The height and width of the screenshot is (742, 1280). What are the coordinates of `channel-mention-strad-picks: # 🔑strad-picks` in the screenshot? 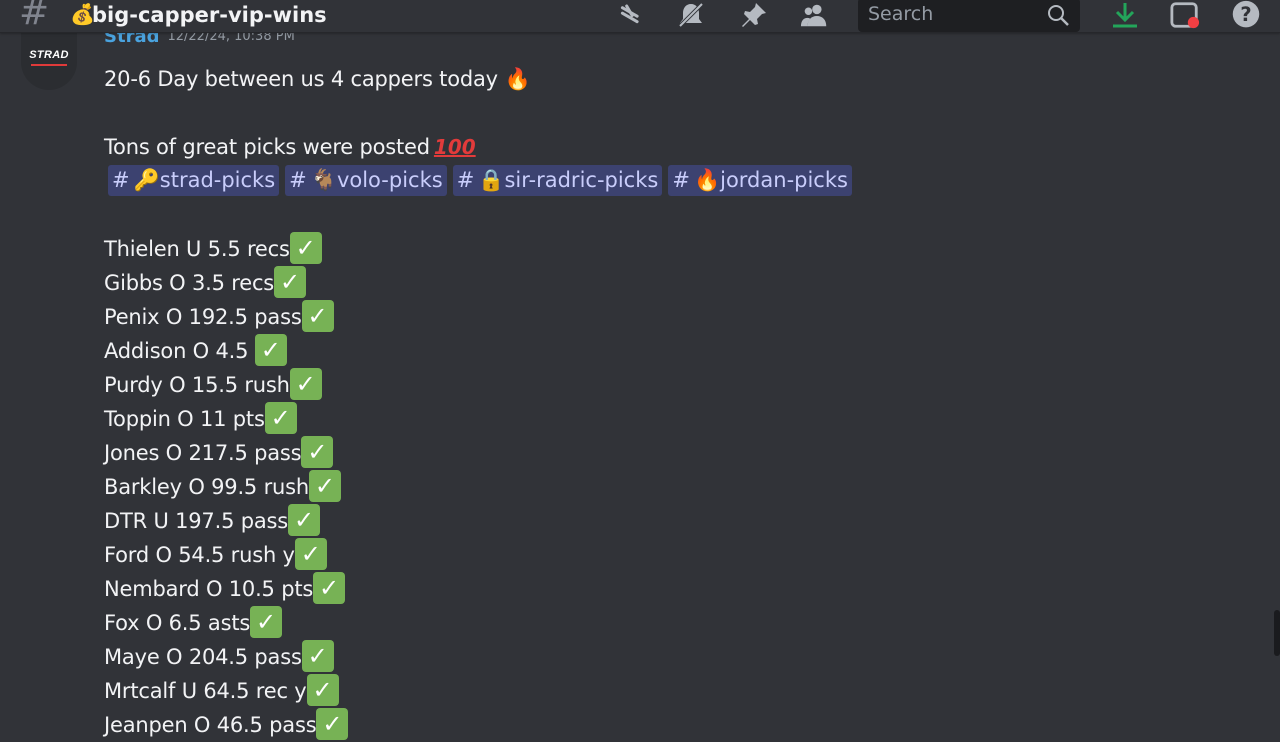 It's located at (194, 180).